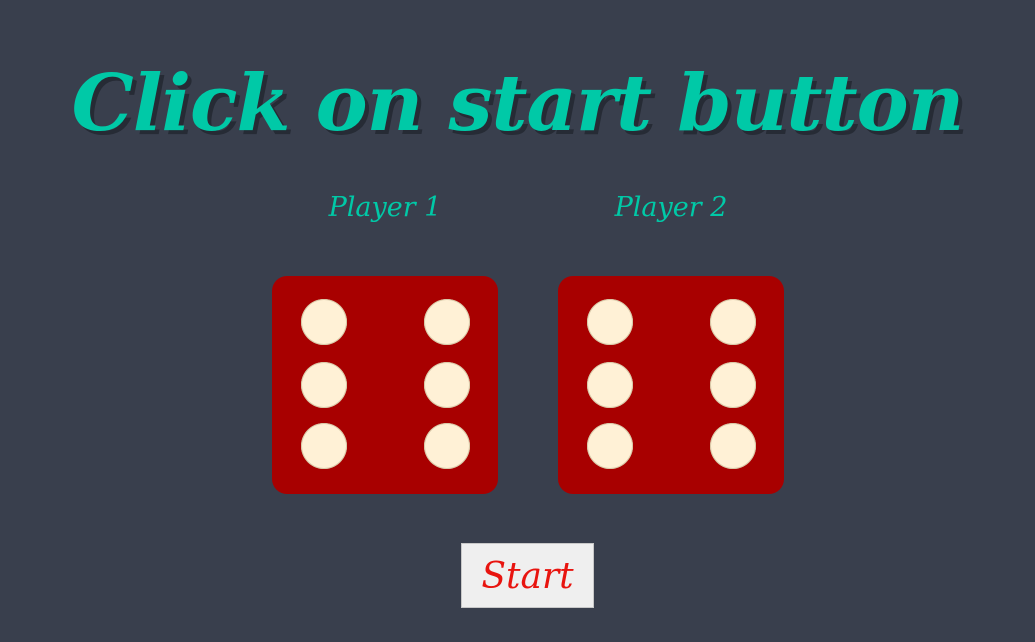  I want to click on player-2-die, so click(671, 385).